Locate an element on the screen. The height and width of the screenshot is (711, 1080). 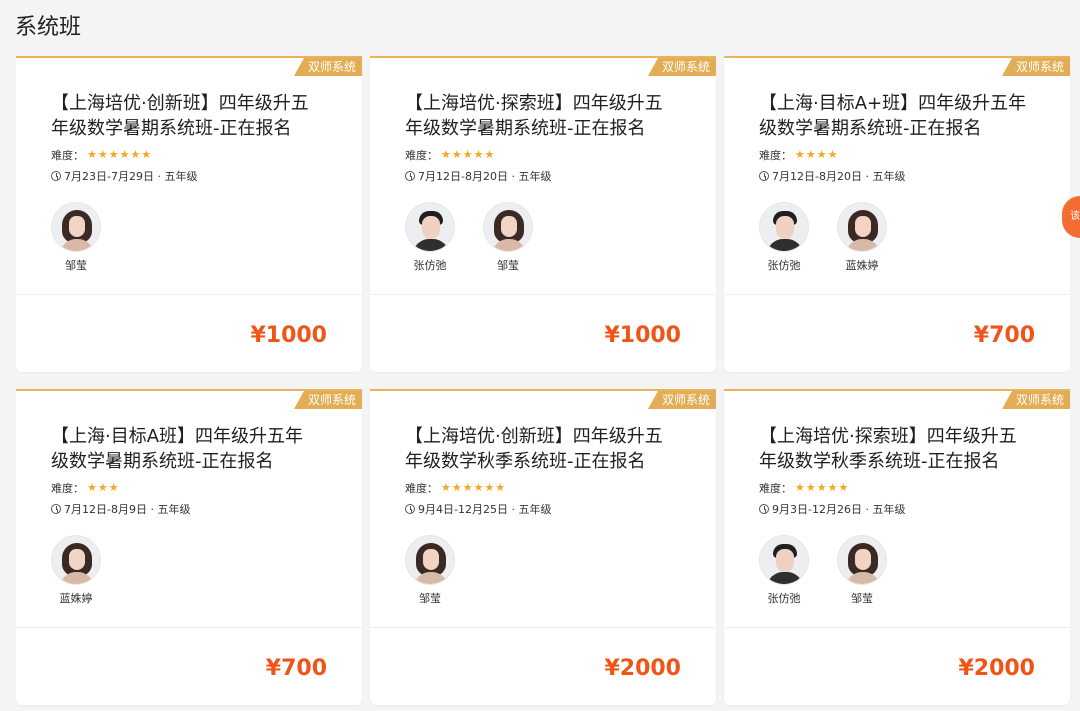
course-date: 9月4日-12月25日 · 五年级 is located at coordinates (478, 509).